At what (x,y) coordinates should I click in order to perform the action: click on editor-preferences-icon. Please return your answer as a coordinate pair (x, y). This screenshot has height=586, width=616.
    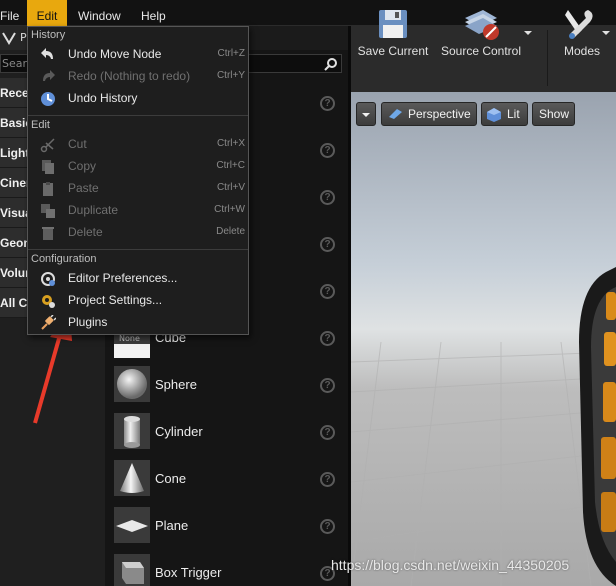
    Looking at the image, I should click on (48, 279).